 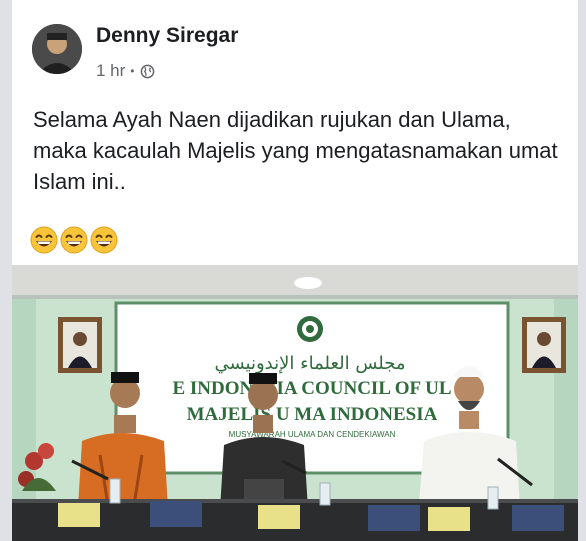 I want to click on banner-arabic-text: مجلس العلماء الإندونيسي, so click(x=309, y=363).